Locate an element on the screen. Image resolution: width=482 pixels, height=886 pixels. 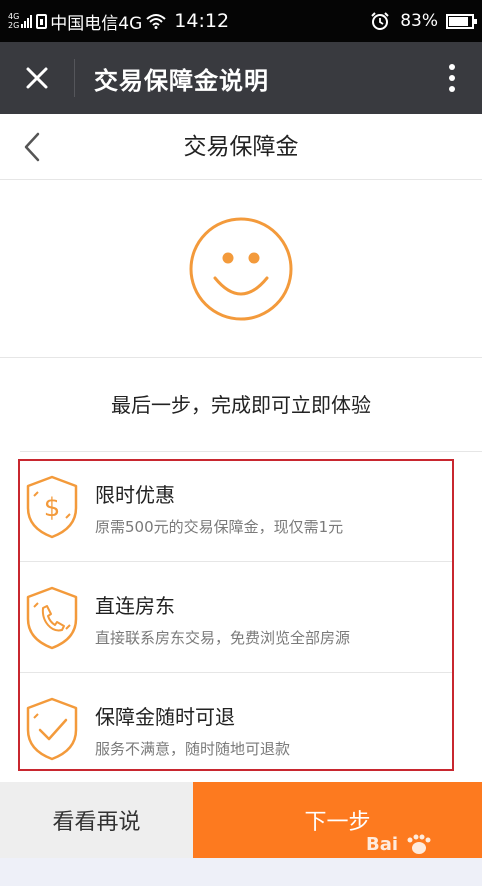
network-type: 2G is located at coordinates (14, 25).